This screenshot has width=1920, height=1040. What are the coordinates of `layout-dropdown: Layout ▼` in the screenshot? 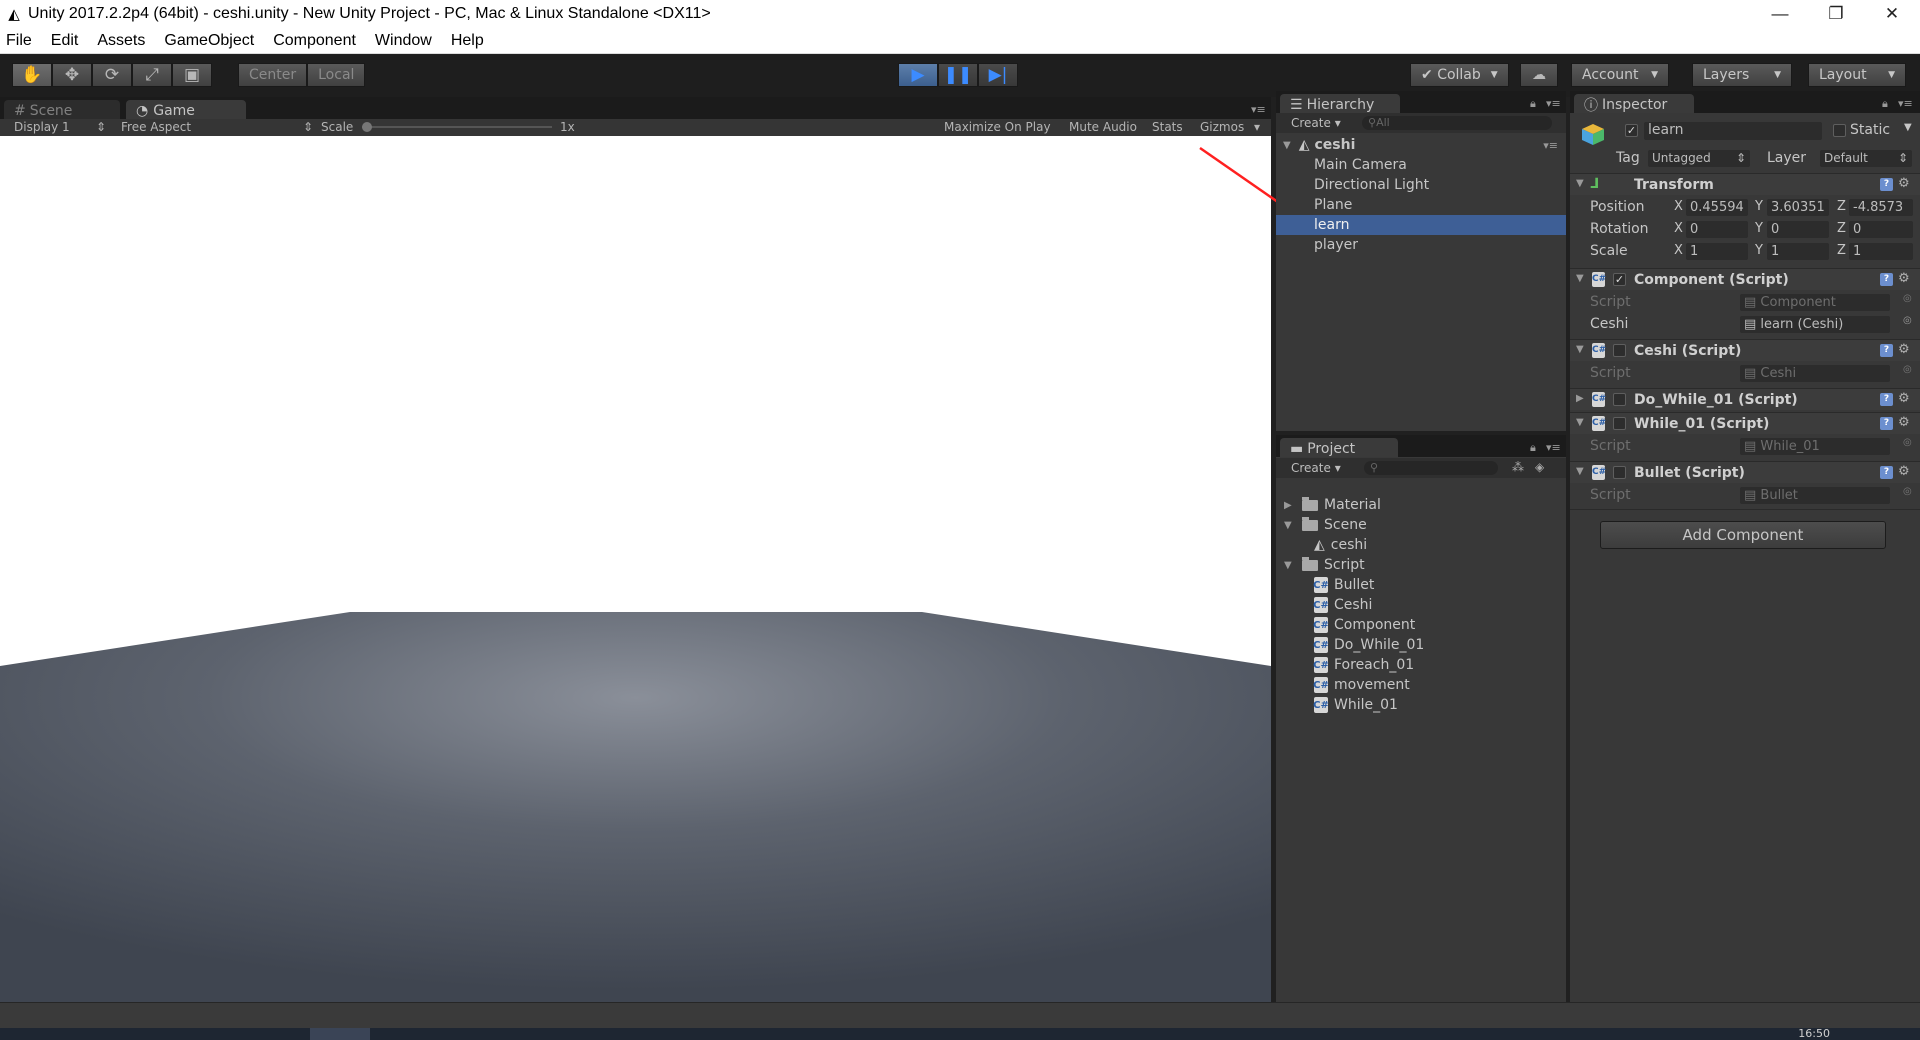 It's located at (1857, 75).